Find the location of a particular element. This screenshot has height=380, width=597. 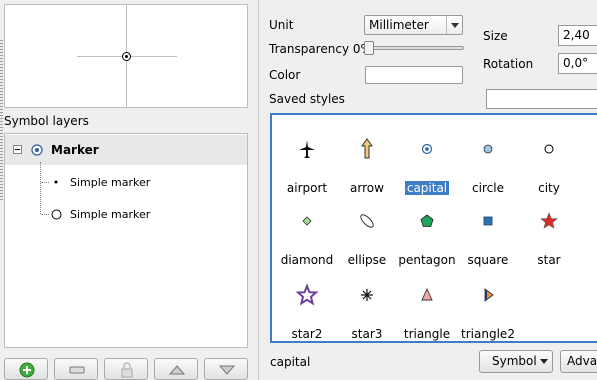

symbol-menu-button: Symbol is located at coordinates (516, 361).